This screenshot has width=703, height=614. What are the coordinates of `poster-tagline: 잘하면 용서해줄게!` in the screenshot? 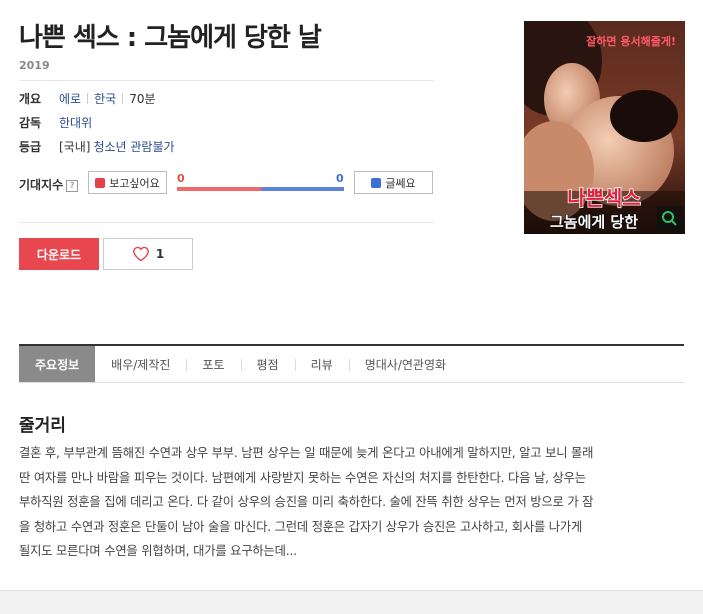 It's located at (631, 41).